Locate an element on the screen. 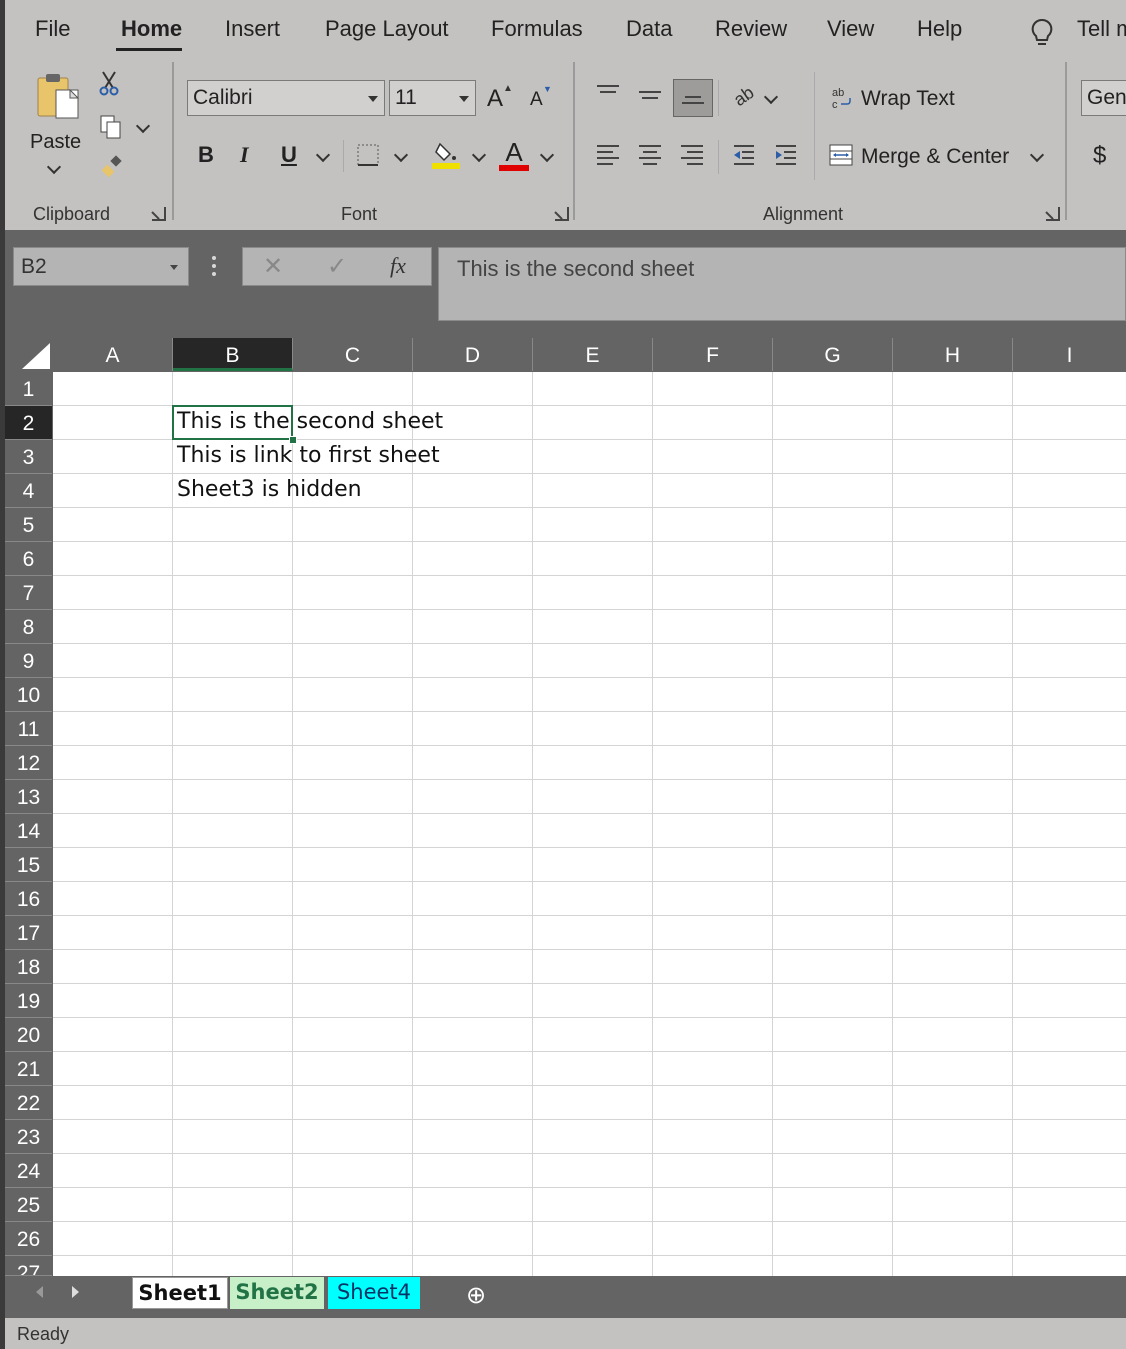 The width and height of the screenshot is (1126, 1349). cancel-icon: ✕ is located at coordinates (273, 266).